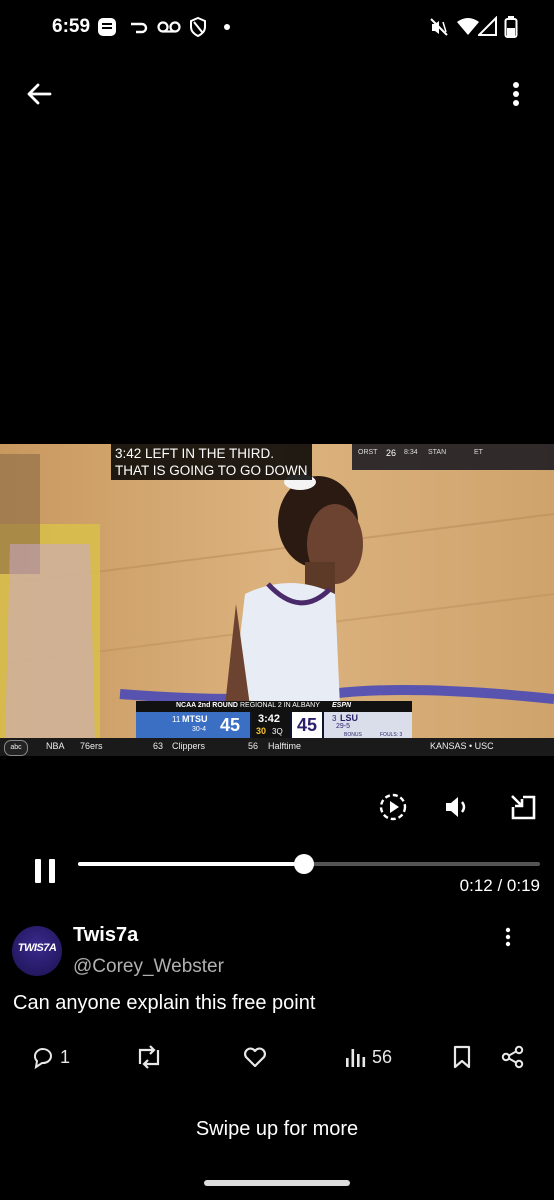  What do you see at coordinates (280, 705) in the screenshot?
I see `scorebug-region: REGIONAL 2 IN ALBANY` at bounding box center [280, 705].